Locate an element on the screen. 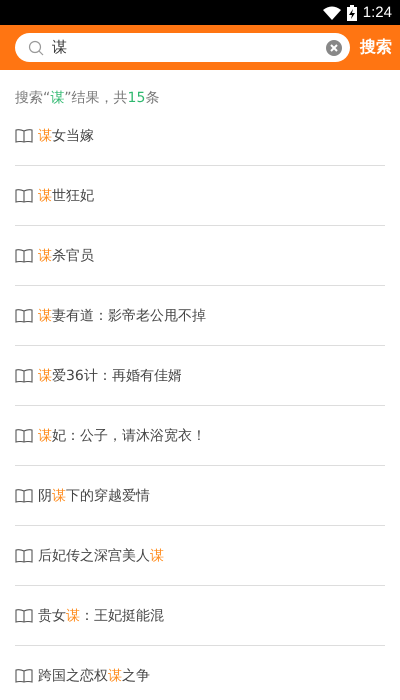  result-item: 贵女谋：王妃挺能混 is located at coordinates (200, 616).